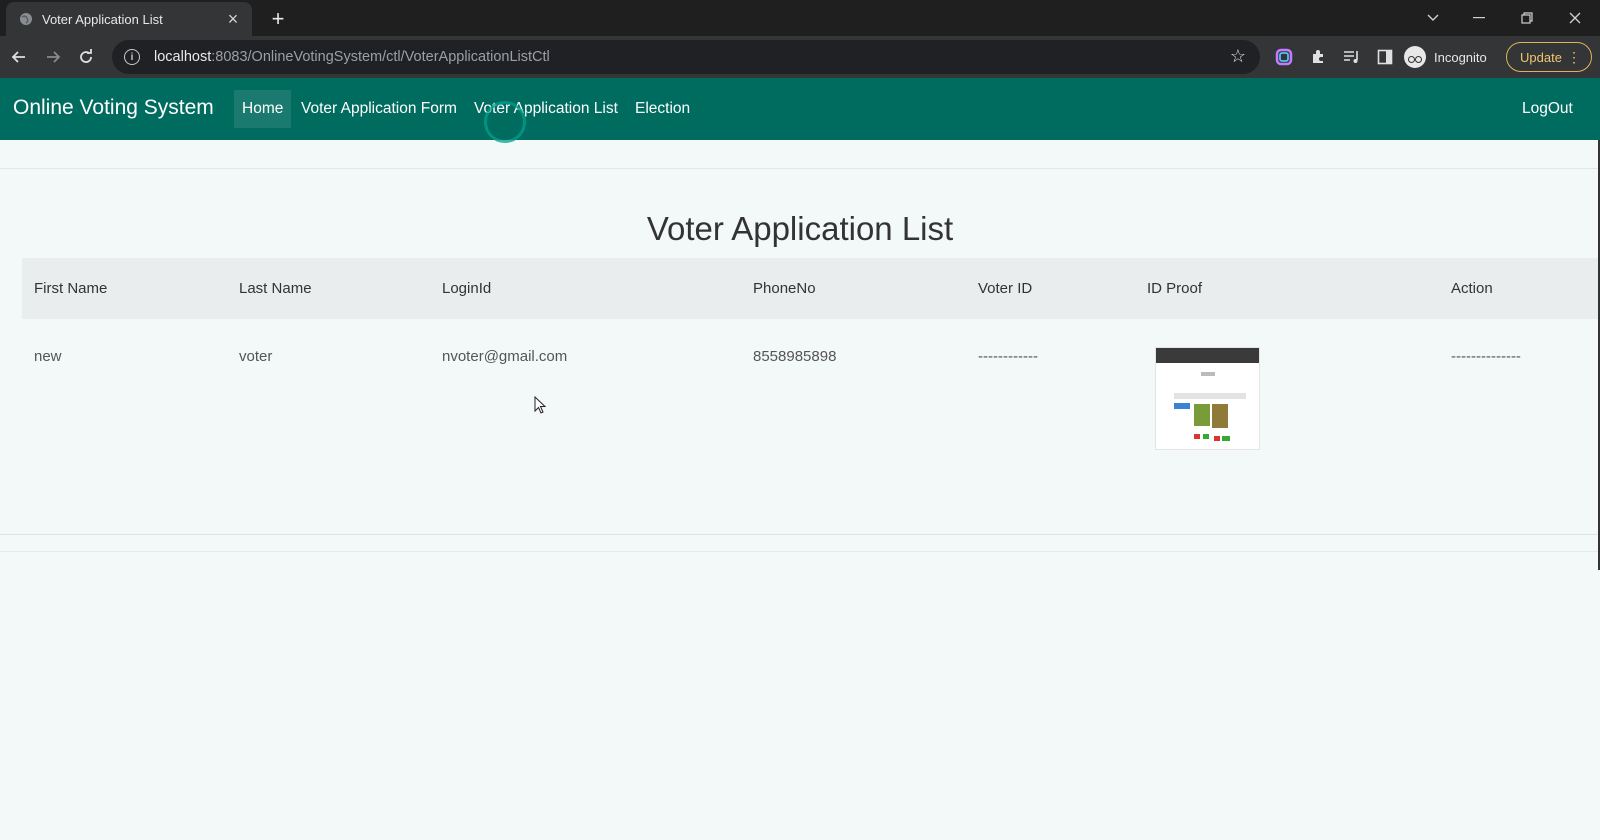  Describe the element at coordinates (505, 122) in the screenshot. I see `click-indicator` at that location.